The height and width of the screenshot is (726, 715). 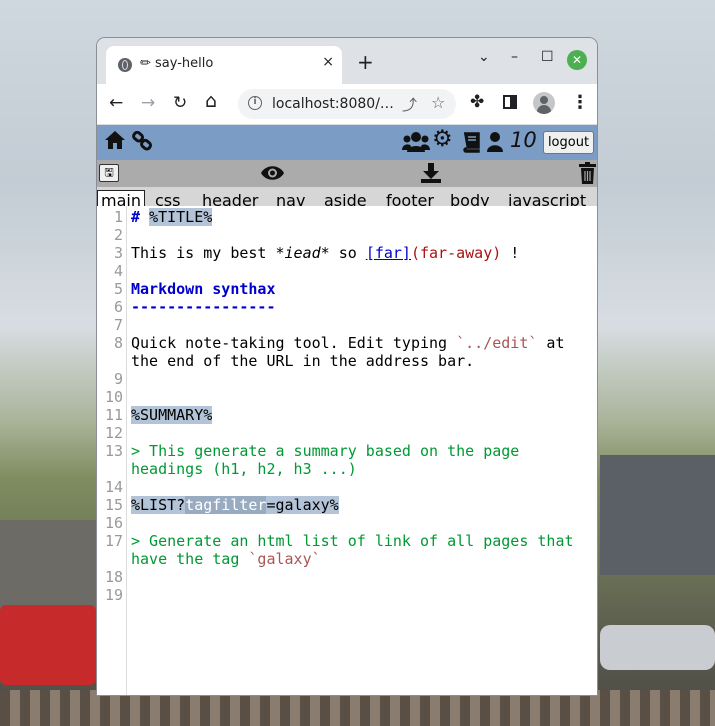 I want to click on line-number: 6, so click(x=118, y=307).